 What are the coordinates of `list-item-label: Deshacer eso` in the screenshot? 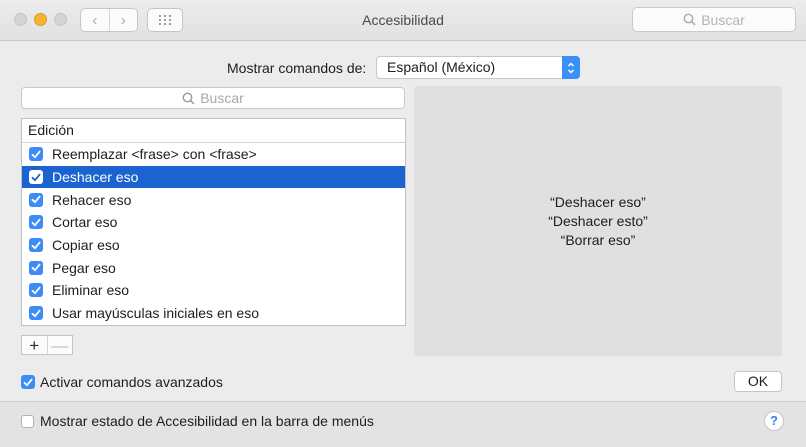 It's located at (95, 177).